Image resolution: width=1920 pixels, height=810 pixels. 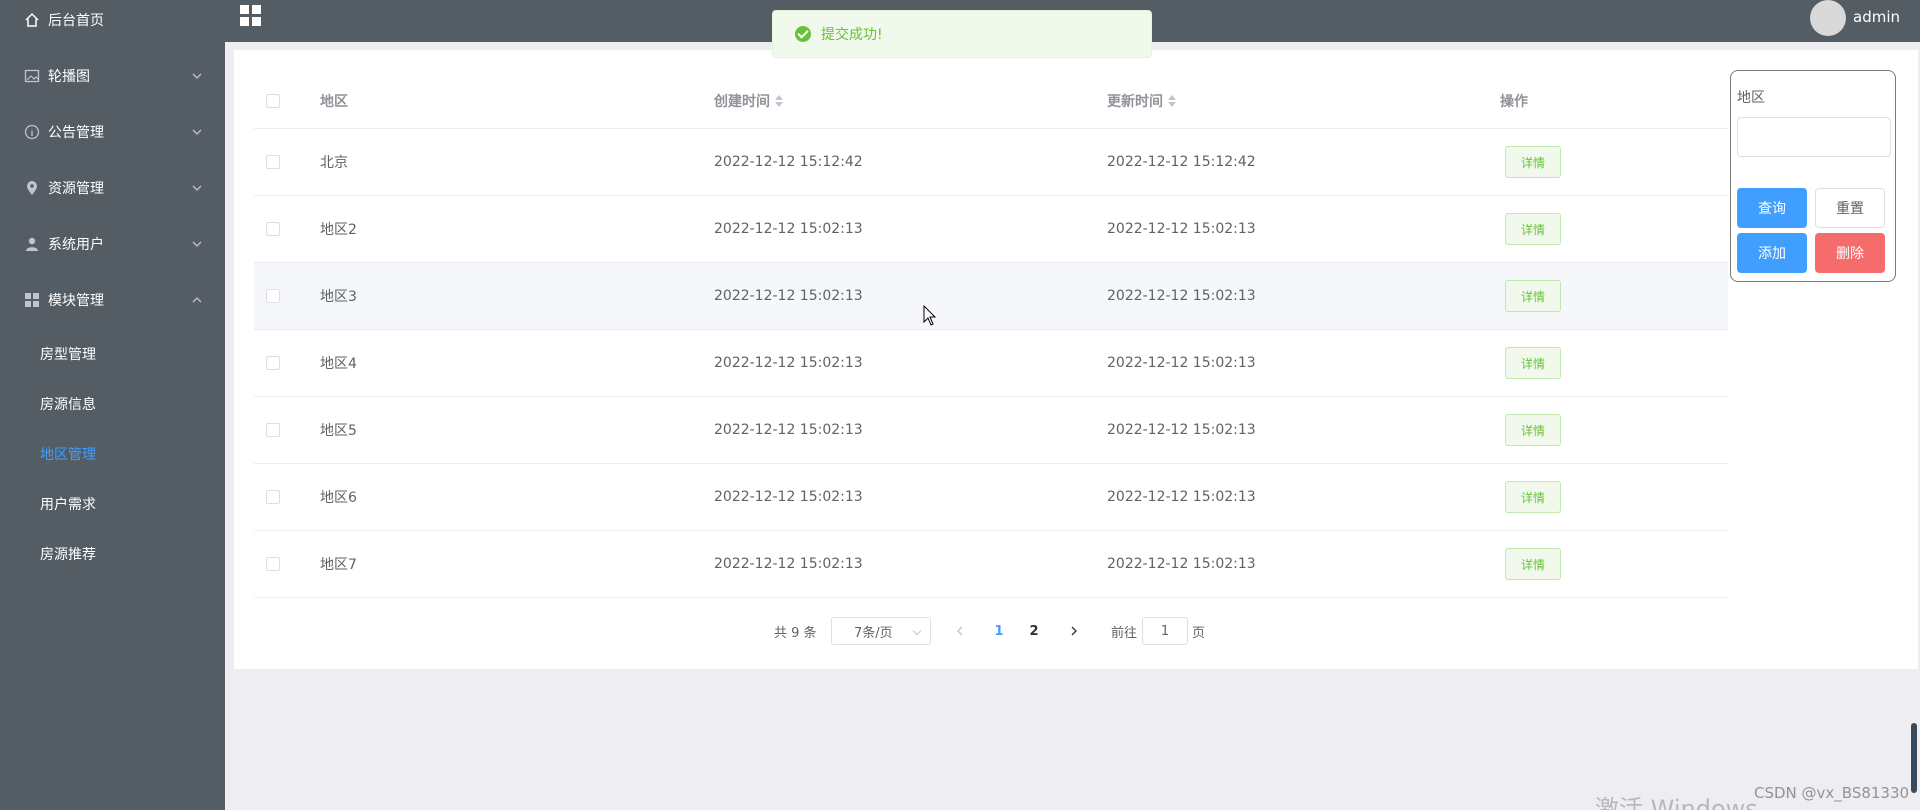 What do you see at coordinates (1034, 631) in the screenshot?
I see `page-number-2: 2` at bounding box center [1034, 631].